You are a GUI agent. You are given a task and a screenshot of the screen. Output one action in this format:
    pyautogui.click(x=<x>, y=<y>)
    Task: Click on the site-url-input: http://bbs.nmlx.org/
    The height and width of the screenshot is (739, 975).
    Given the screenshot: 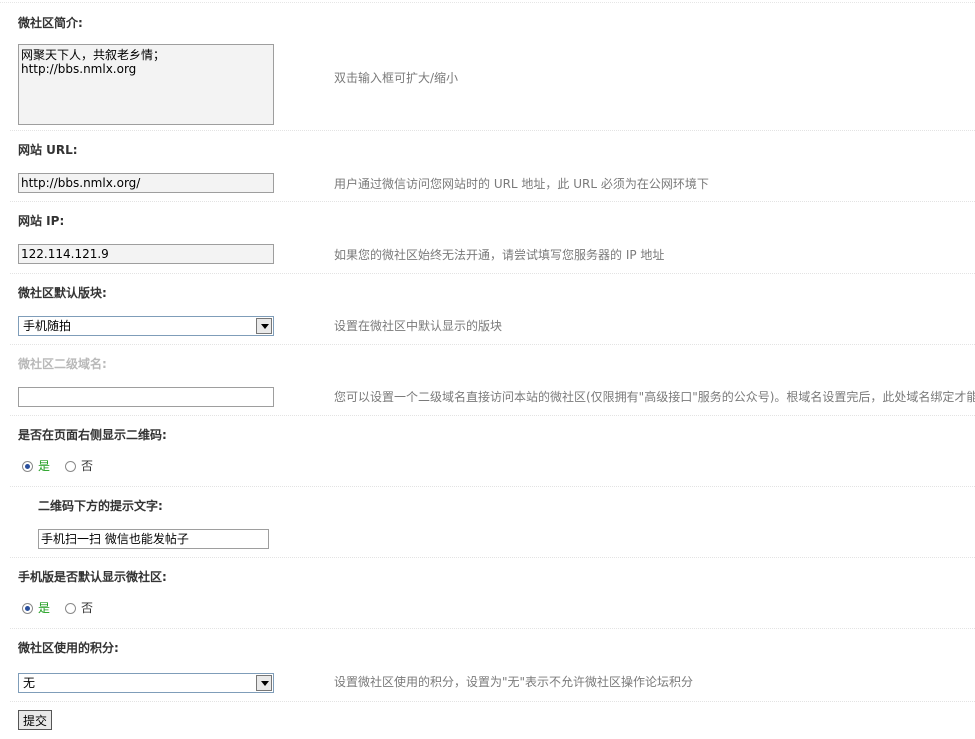 What is the action you would take?
    pyautogui.click(x=146, y=183)
    